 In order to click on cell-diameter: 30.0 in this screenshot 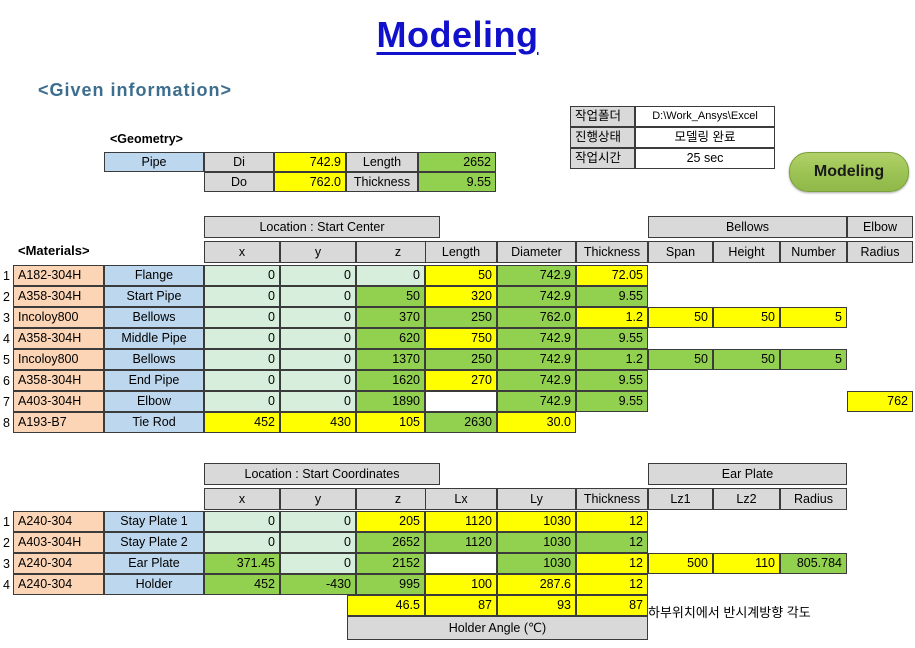, I will do `click(536, 422)`.